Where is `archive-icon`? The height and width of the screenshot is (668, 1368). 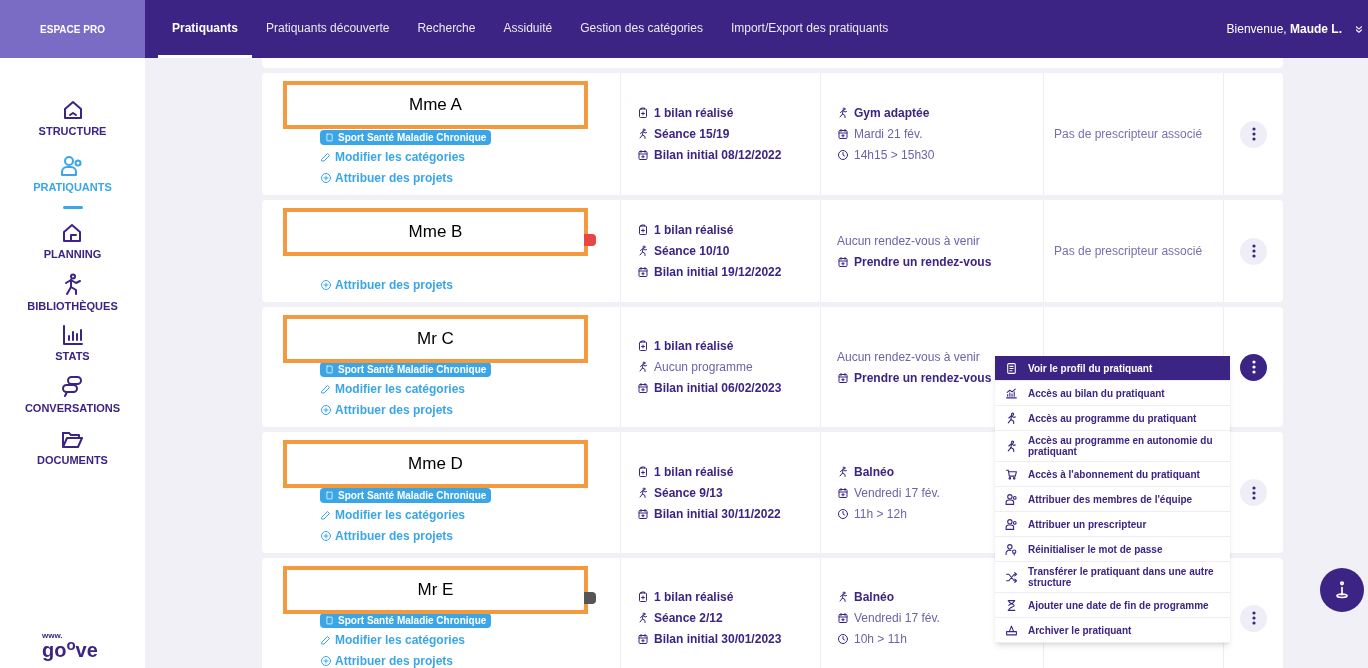 archive-icon is located at coordinates (1011, 630).